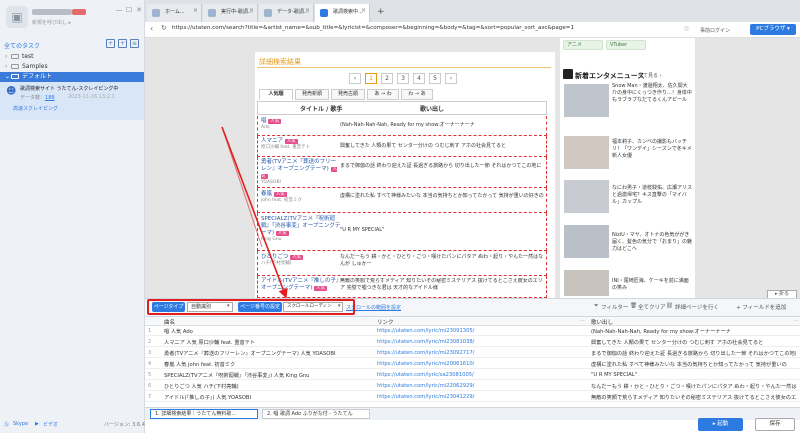 Image resolution: width=800 pixels, height=433 pixels. Describe the element at coordinates (286, 13) in the screenshot. I see `browser-tab-data: データ-歌詞... ×` at that location.